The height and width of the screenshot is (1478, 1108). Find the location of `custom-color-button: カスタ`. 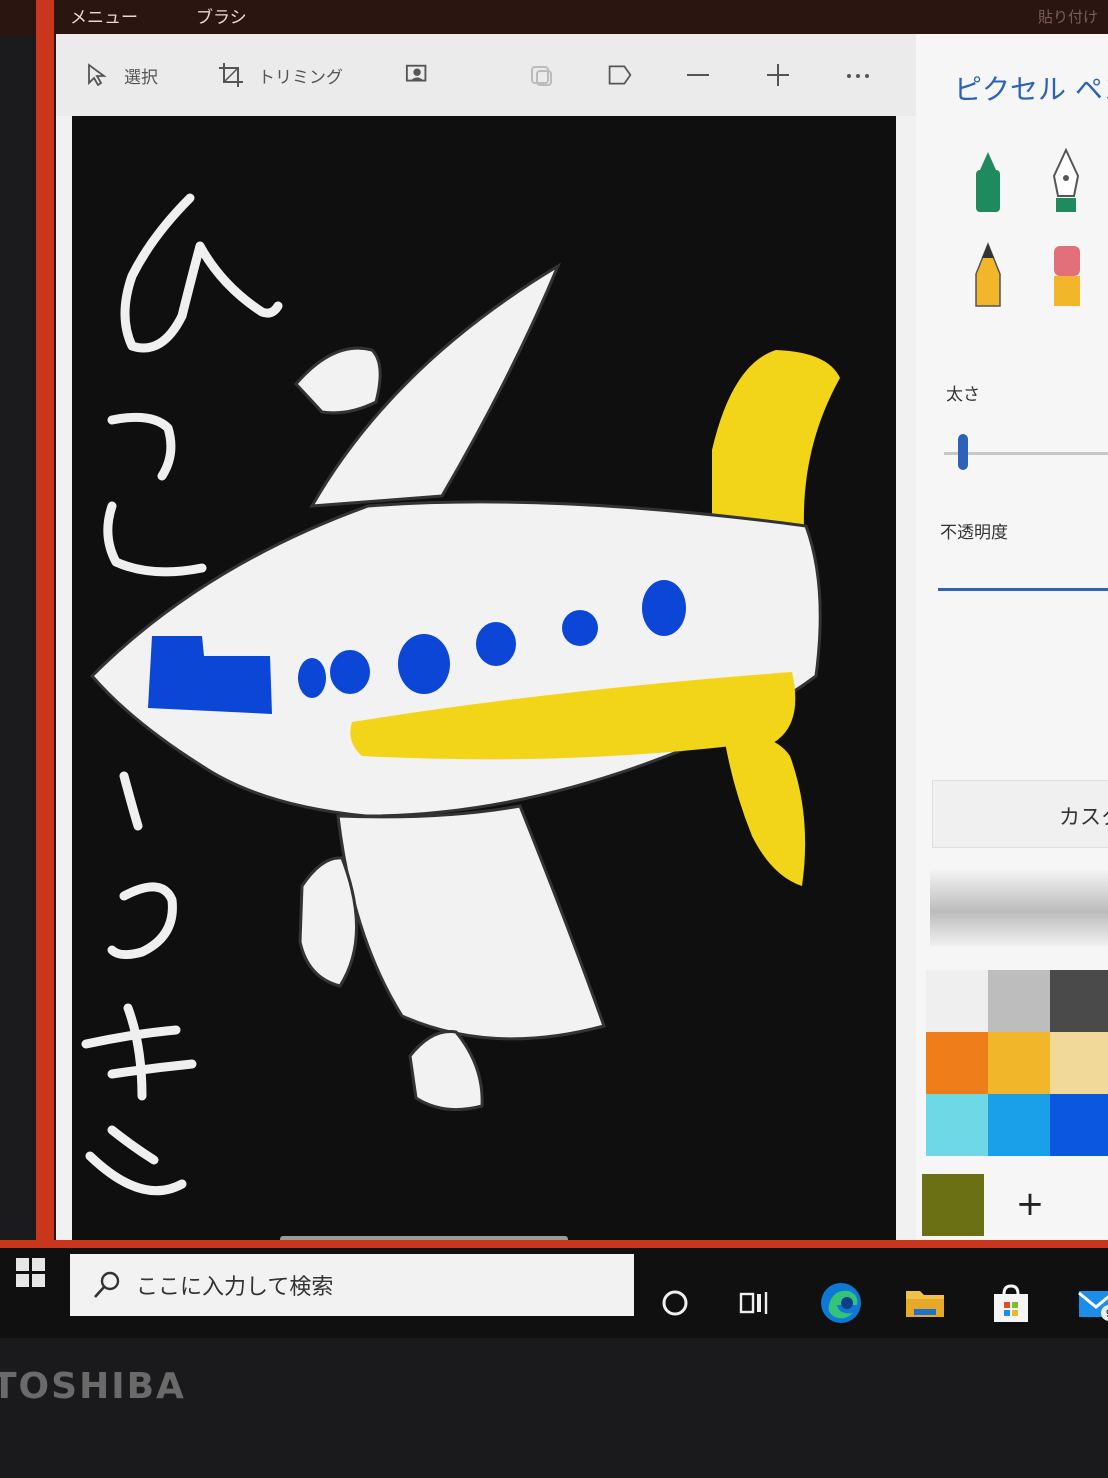

custom-color-button: カスタ is located at coordinates (1020, 814).